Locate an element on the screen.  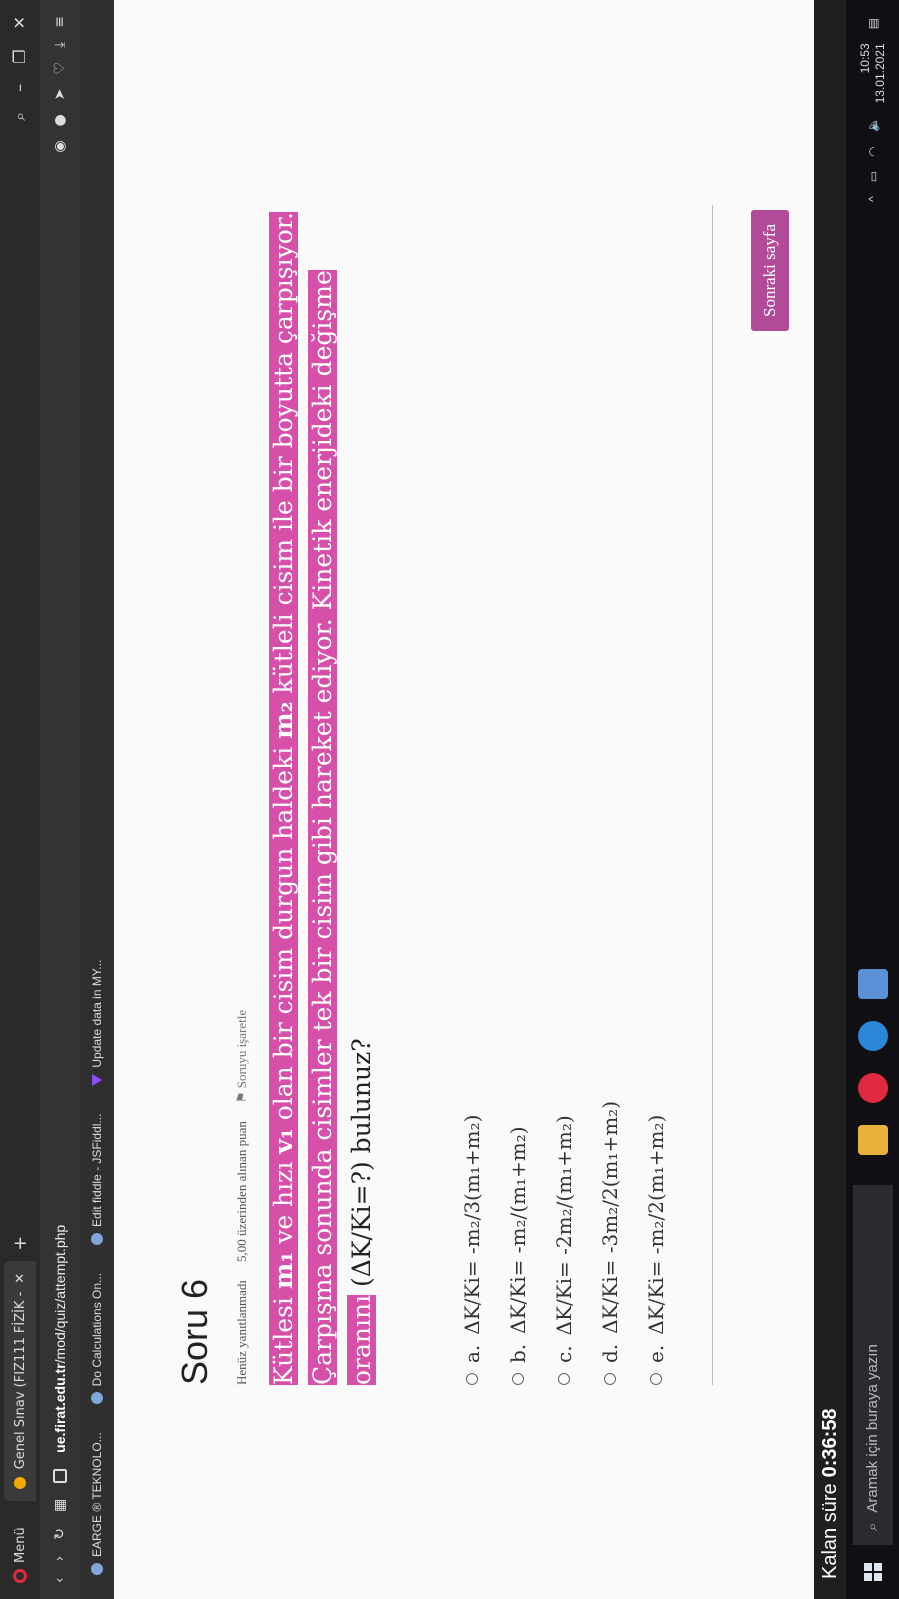
close-tab-icon: ✕ is located at coordinates (20, 1278).